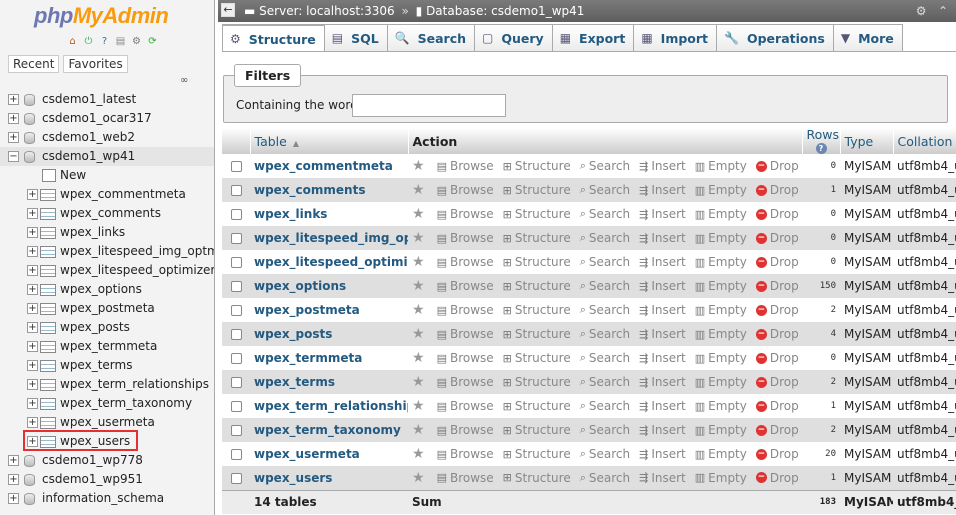 This screenshot has height=515, width=956. What do you see at coordinates (431, 37) in the screenshot?
I see `tab-search: 🔍 Search` at bounding box center [431, 37].